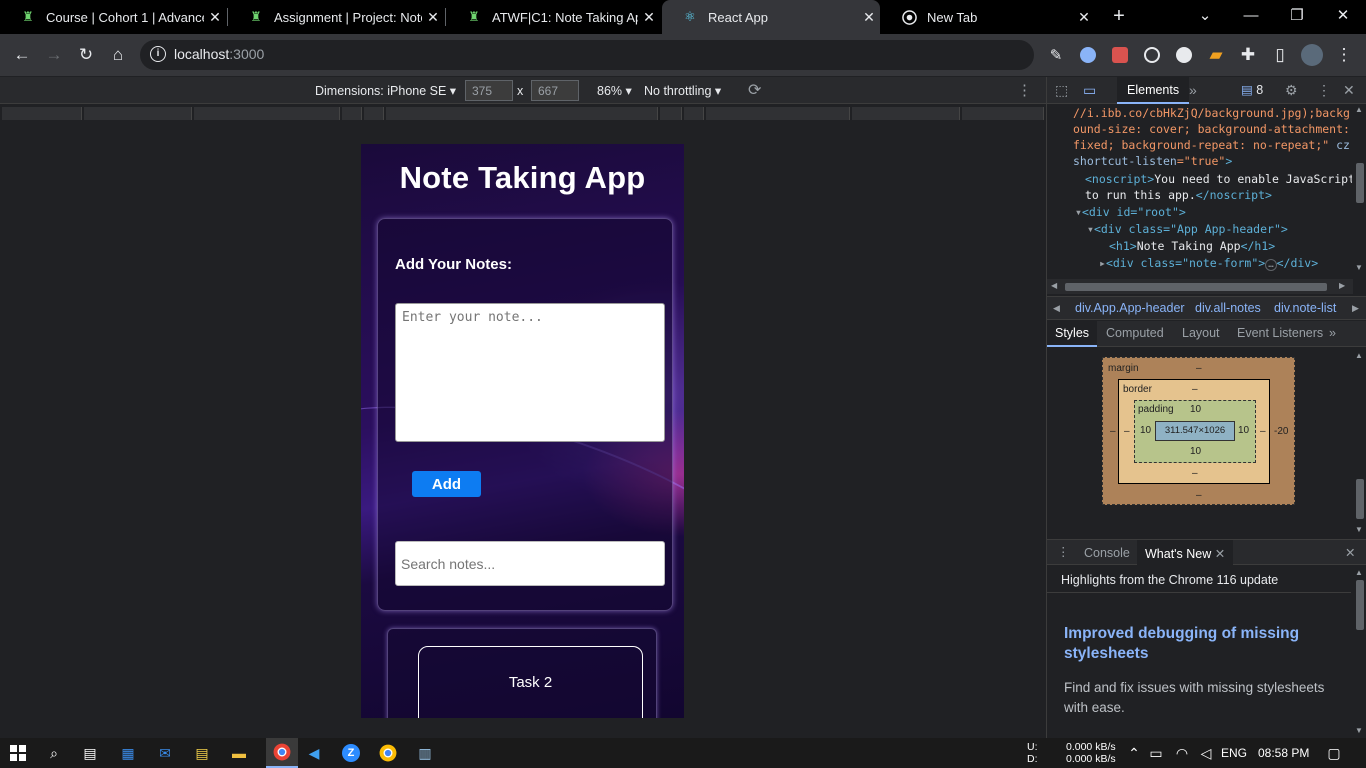 The height and width of the screenshot is (768, 1366). What do you see at coordinates (1248, 55) in the screenshot?
I see `puzzle-icon: ✚` at bounding box center [1248, 55].